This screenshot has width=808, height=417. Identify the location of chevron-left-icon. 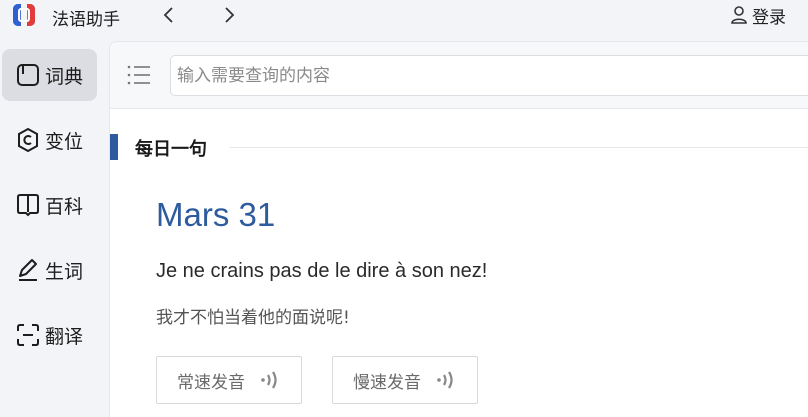
(168, 15).